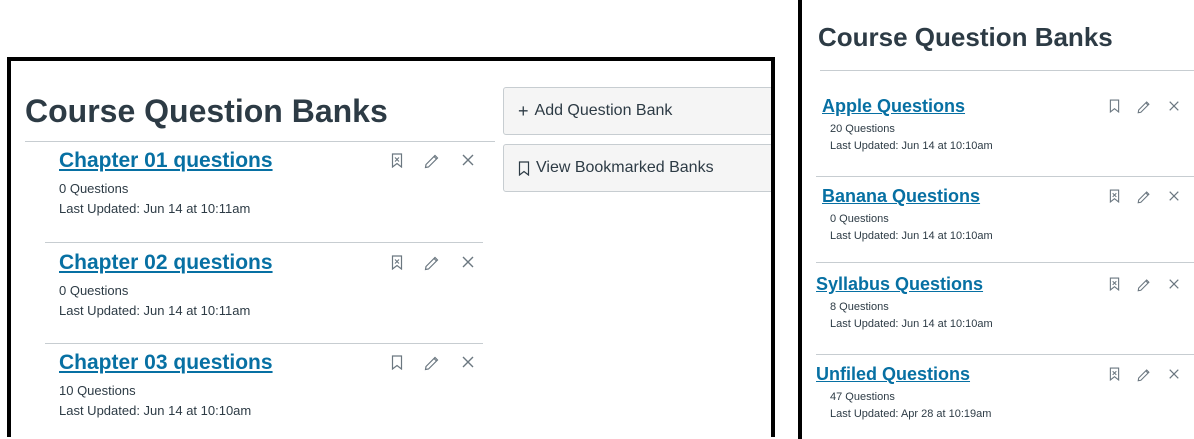 This screenshot has height=439, width=1194. Describe the element at coordinates (859, 307) in the screenshot. I see `question-count: 8 Questions` at that location.